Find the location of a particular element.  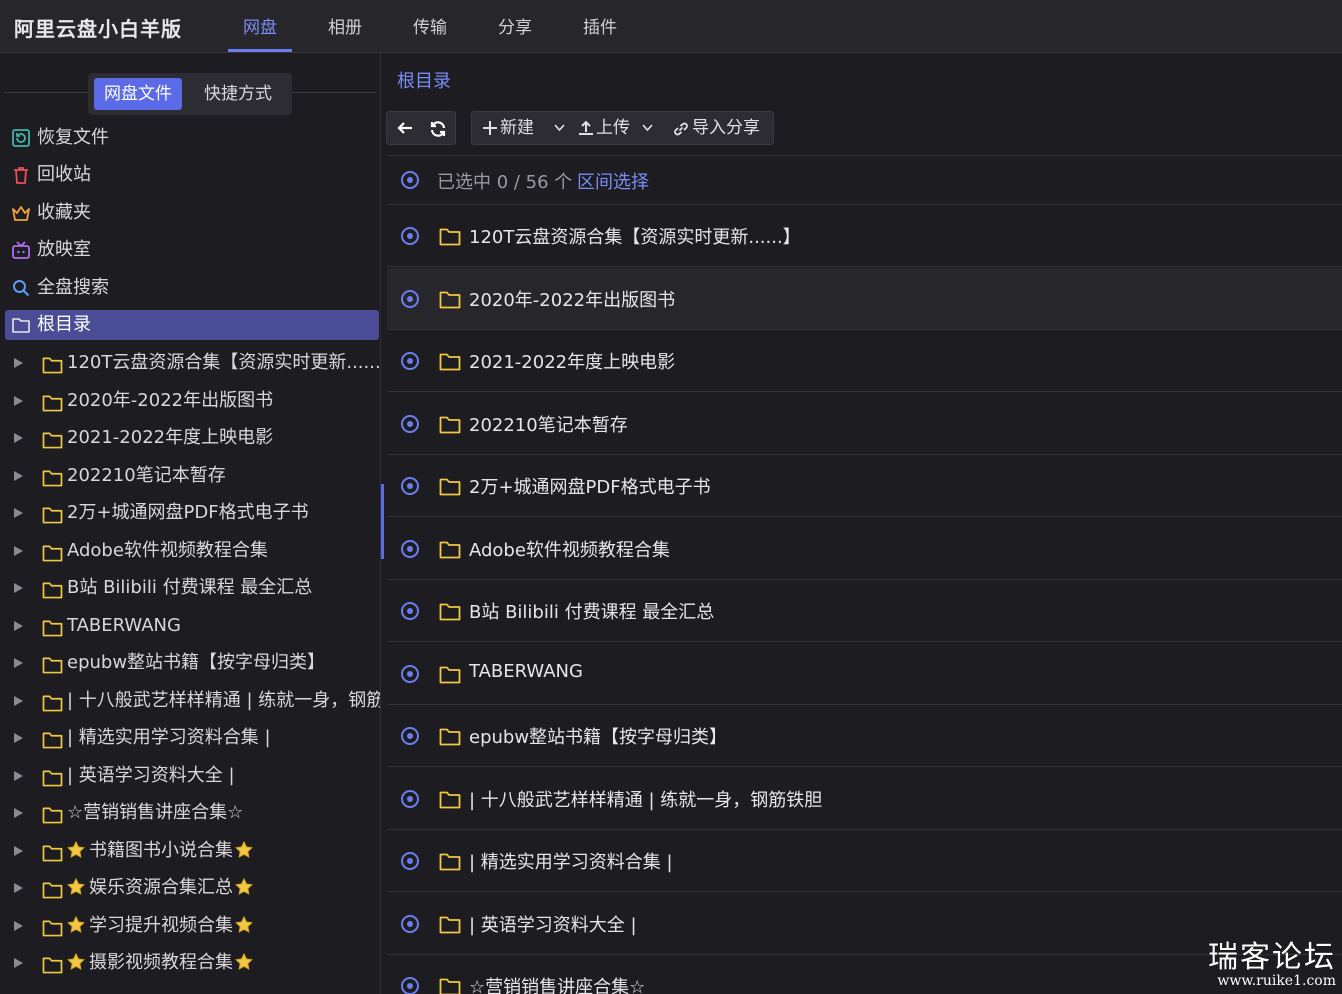

segment-netdisk-files: 网盘文件 is located at coordinates (138, 94).